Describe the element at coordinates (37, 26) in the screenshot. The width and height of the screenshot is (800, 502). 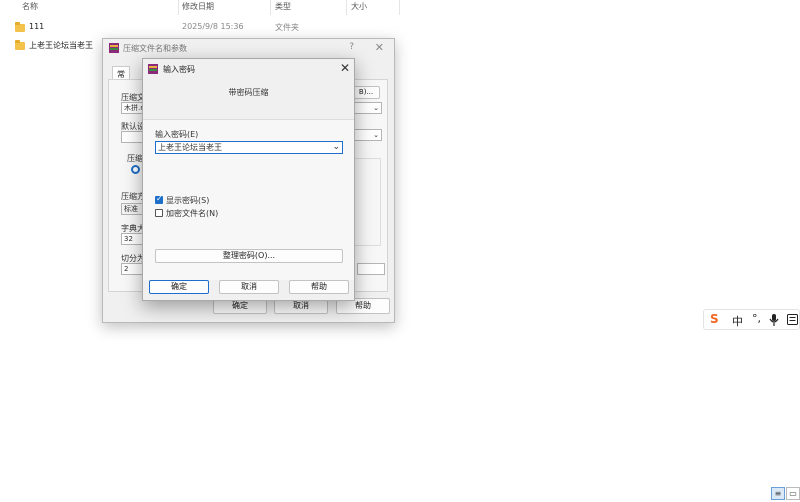
I see `file-name: 111` at that location.